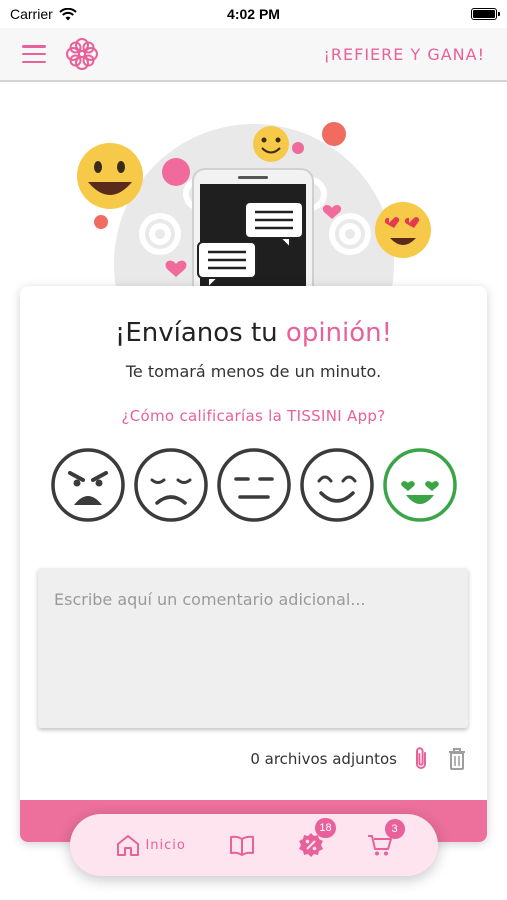  I want to click on nav-item-promos: 18, so click(317, 838).